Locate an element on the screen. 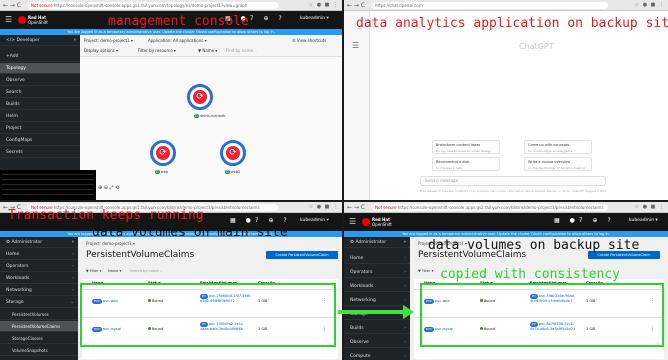 Image resolution: width=668 pixels, height=360 pixels. sidebar-item-volumesnapshots: VolumeSnapshots is located at coordinates (39, 350).